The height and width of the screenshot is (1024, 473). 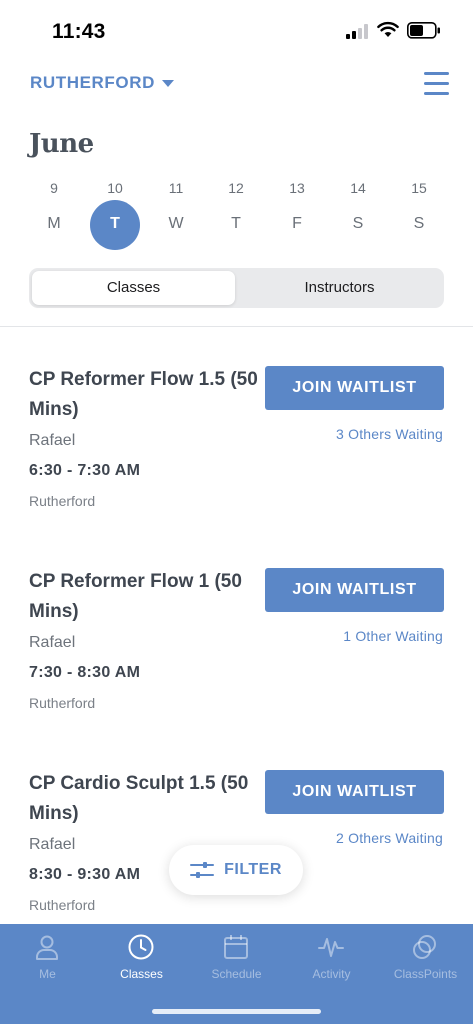 I want to click on view-segmented-control: Classes Instructors, so click(x=236, y=288).